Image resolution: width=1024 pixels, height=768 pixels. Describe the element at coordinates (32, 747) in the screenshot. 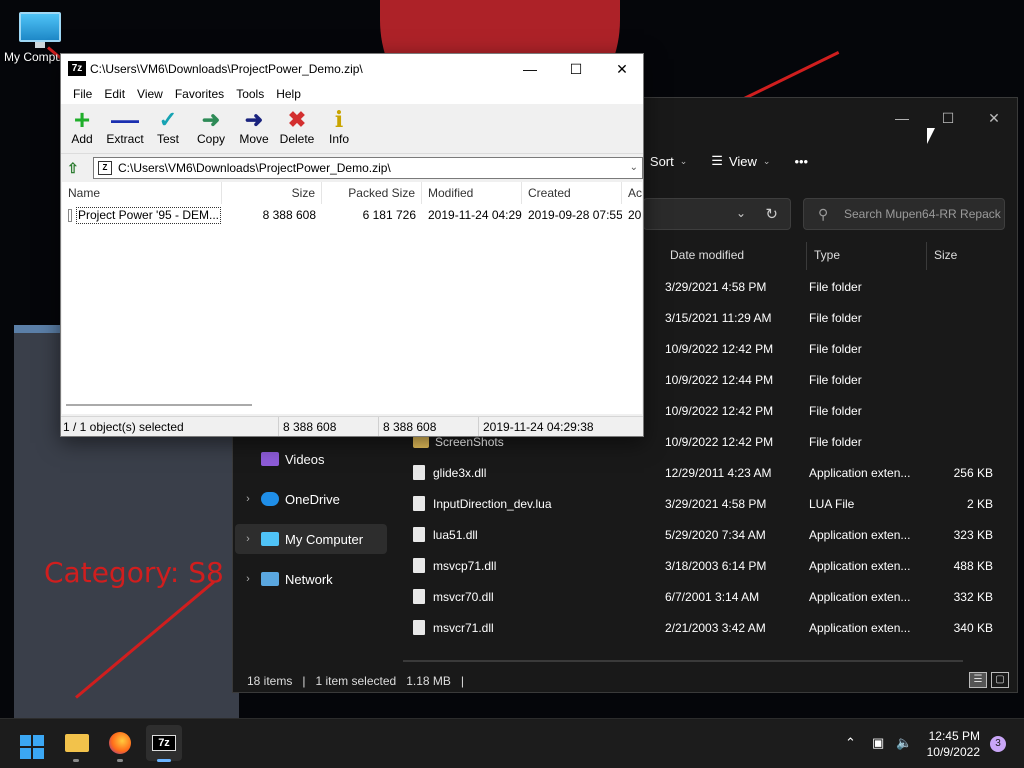

I see `start-button` at that location.